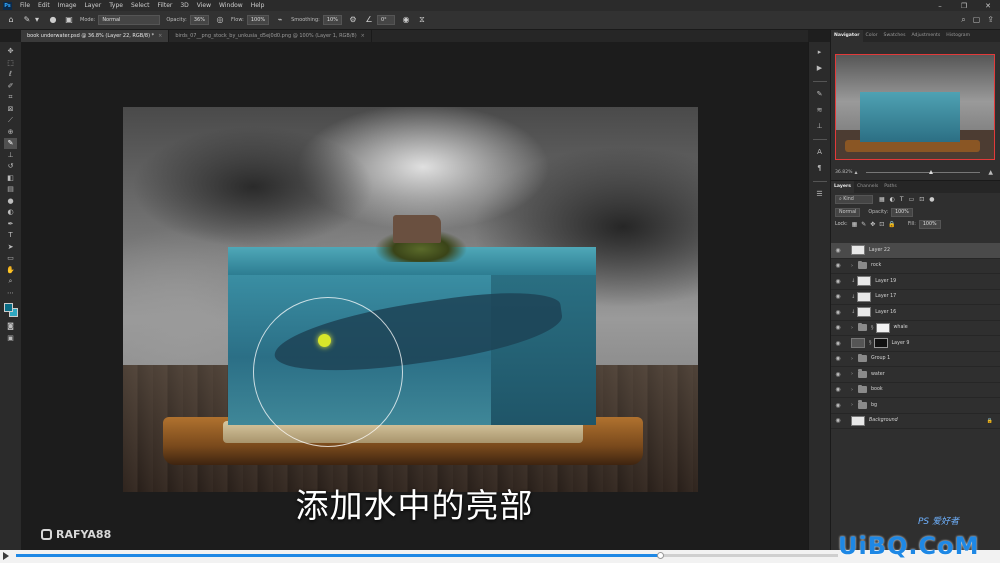  What do you see at coordinates (881, 224) in the screenshot?
I see `lock-artboard-icon: ⊡` at bounding box center [881, 224].